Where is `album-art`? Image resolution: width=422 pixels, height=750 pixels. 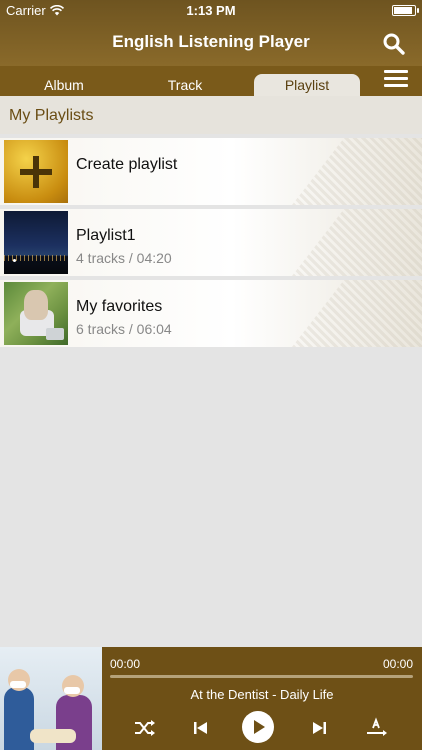 album-art is located at coordinates (51, 698).